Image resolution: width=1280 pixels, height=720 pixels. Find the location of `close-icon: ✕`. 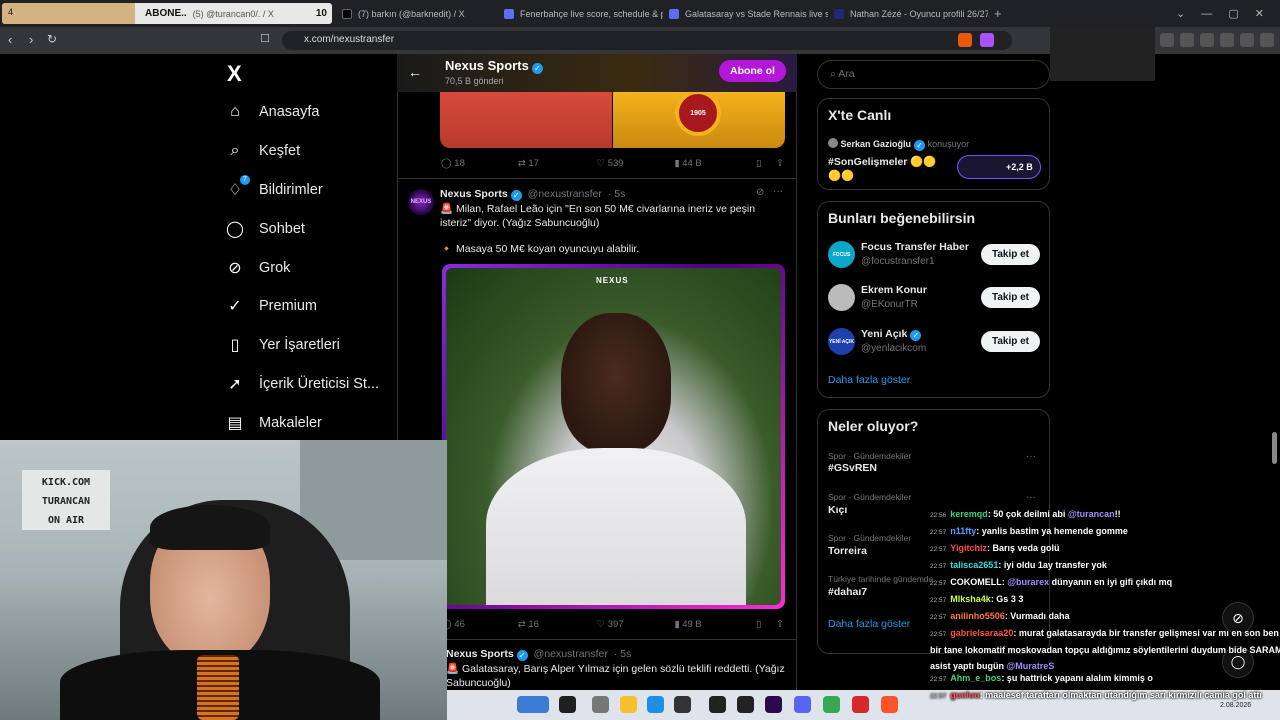

close-icon: ✕ is located at coordinates (1259, 13).